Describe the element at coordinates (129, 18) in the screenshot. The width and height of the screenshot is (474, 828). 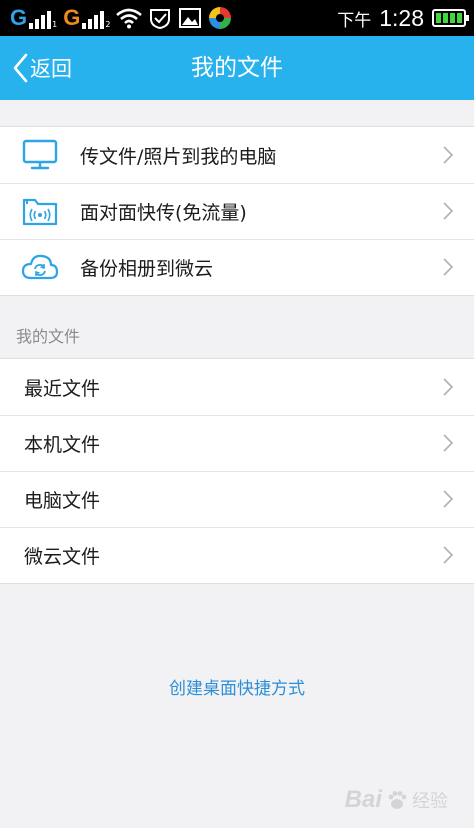
I see `wifi-icon` at that location.